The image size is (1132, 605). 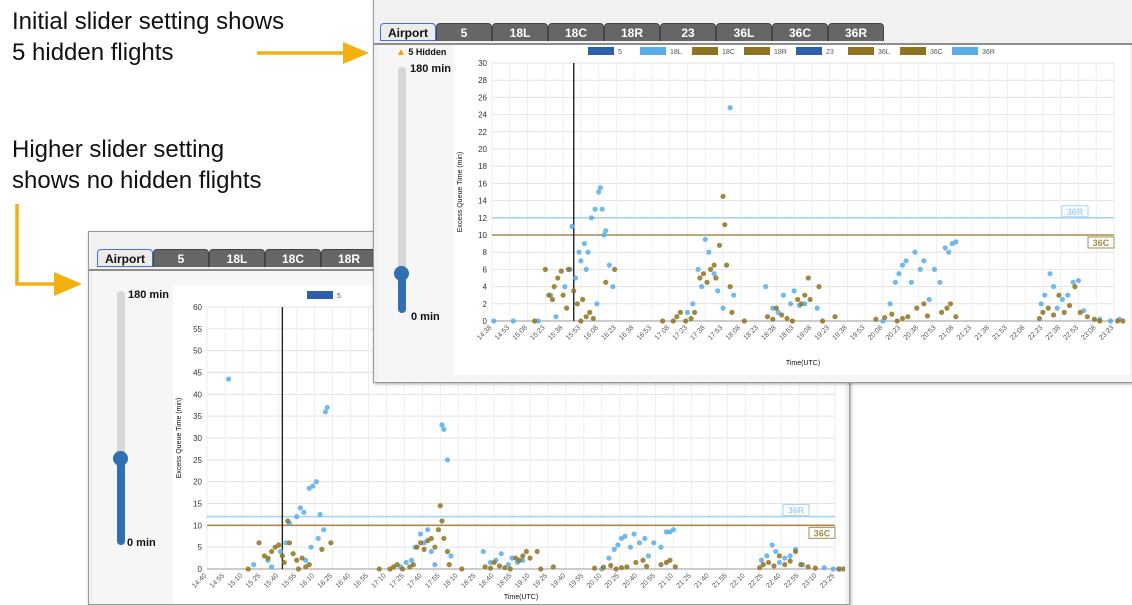 What do you see at coordinates (800, 32) in the screenshot?
I see `top-tab-36c: 36C` at bounding box center [800, 32].